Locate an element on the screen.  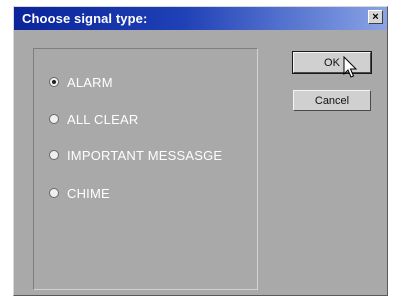
close-icon: × is located at coordinates (375, 17).